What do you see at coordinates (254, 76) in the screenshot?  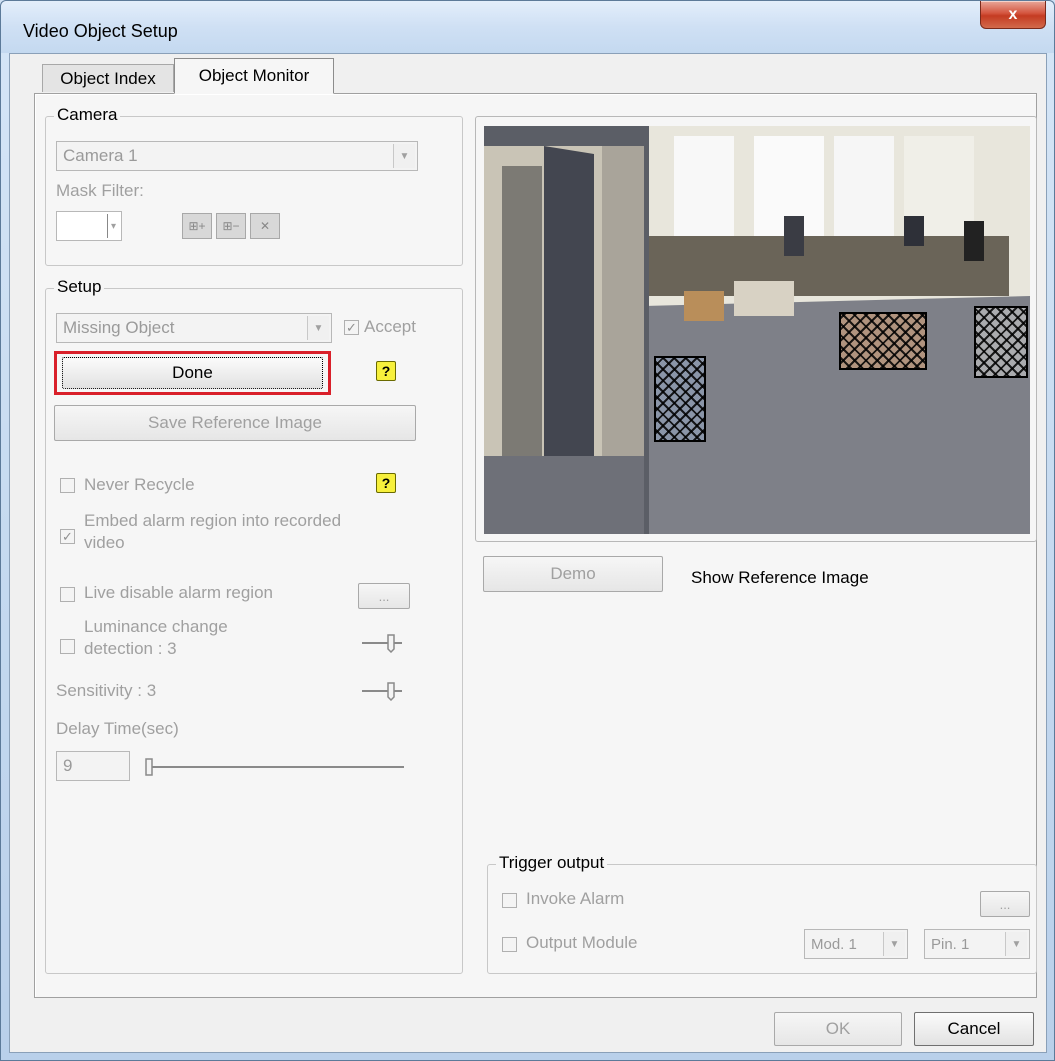 I see `tab-object-monitor: Object Monitor` at bounding box center [254, 76].